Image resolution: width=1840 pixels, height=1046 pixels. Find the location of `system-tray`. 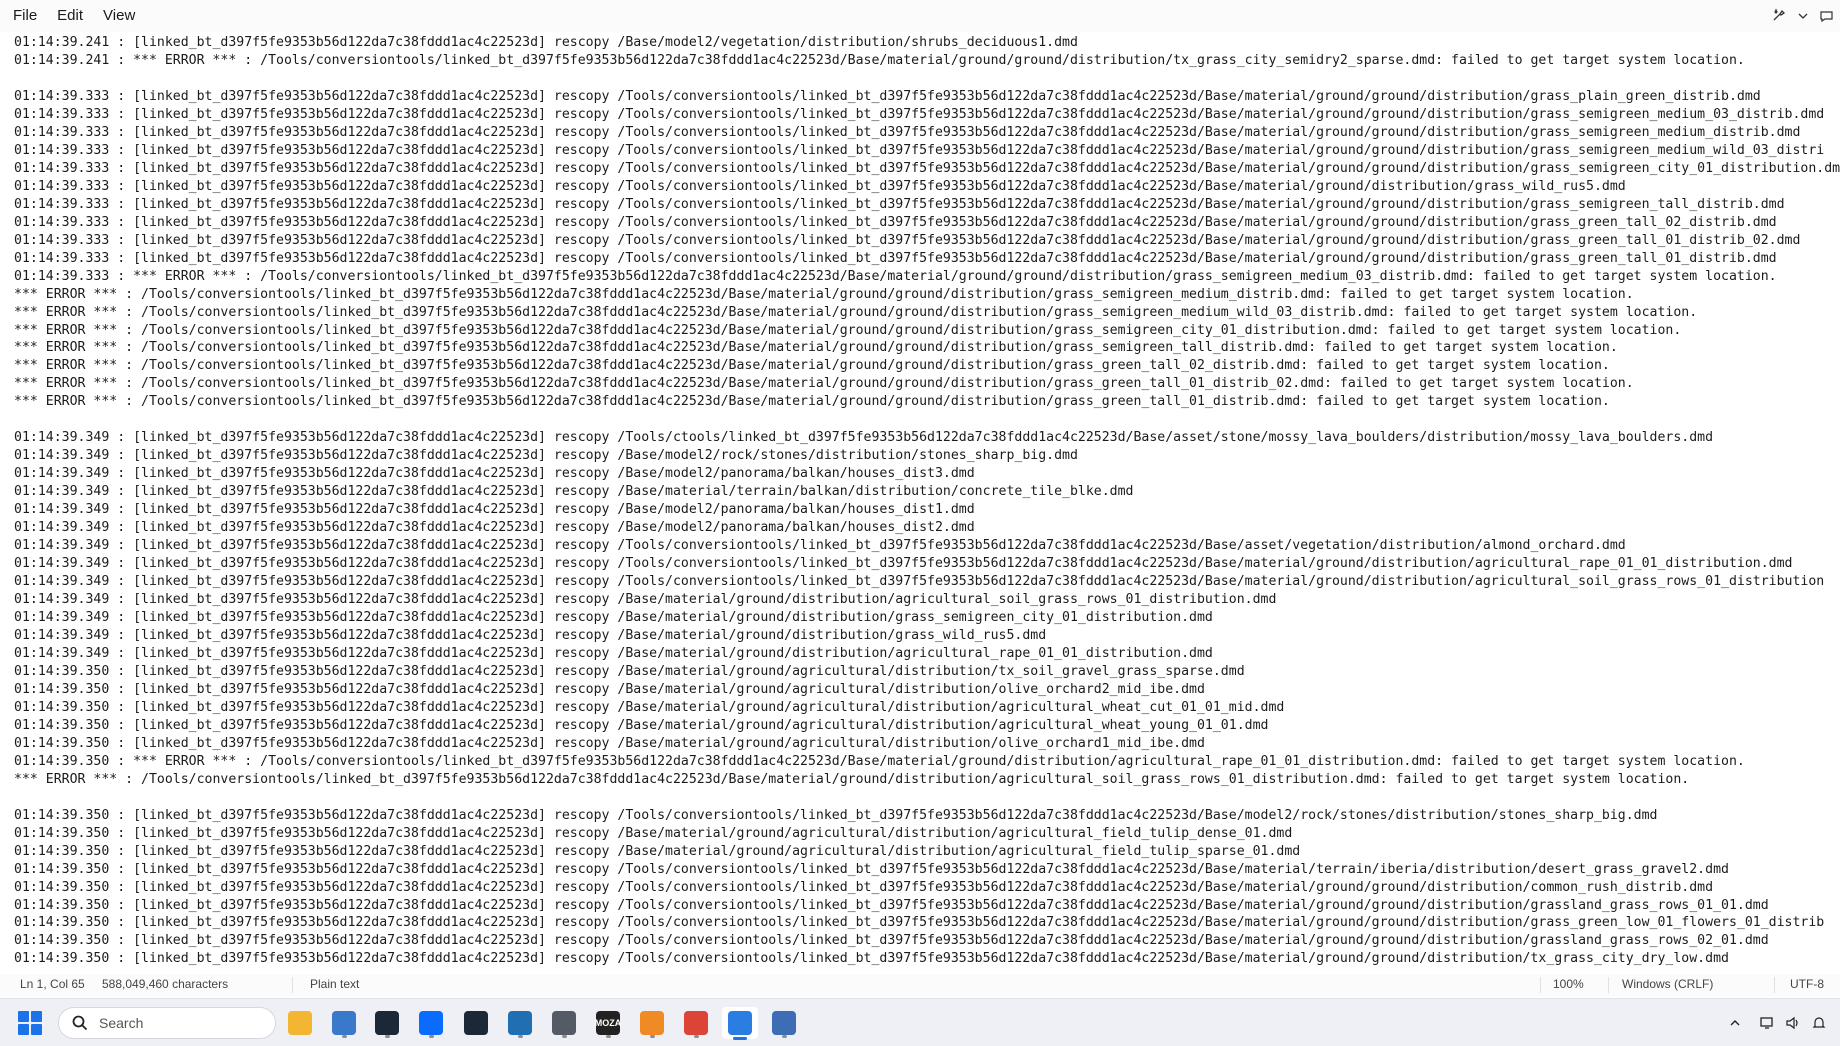

system-tray is located at coordinates (1781, 1022).